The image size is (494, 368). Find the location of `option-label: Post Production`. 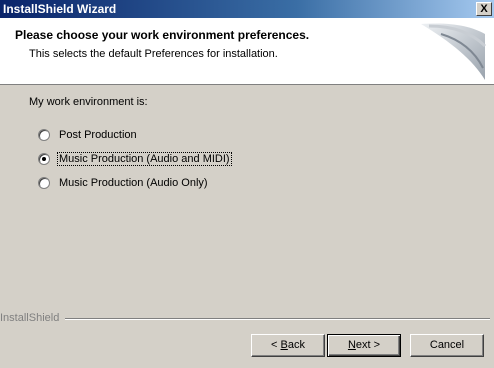

option-label: Post Production is located at coordinates (98, 135).